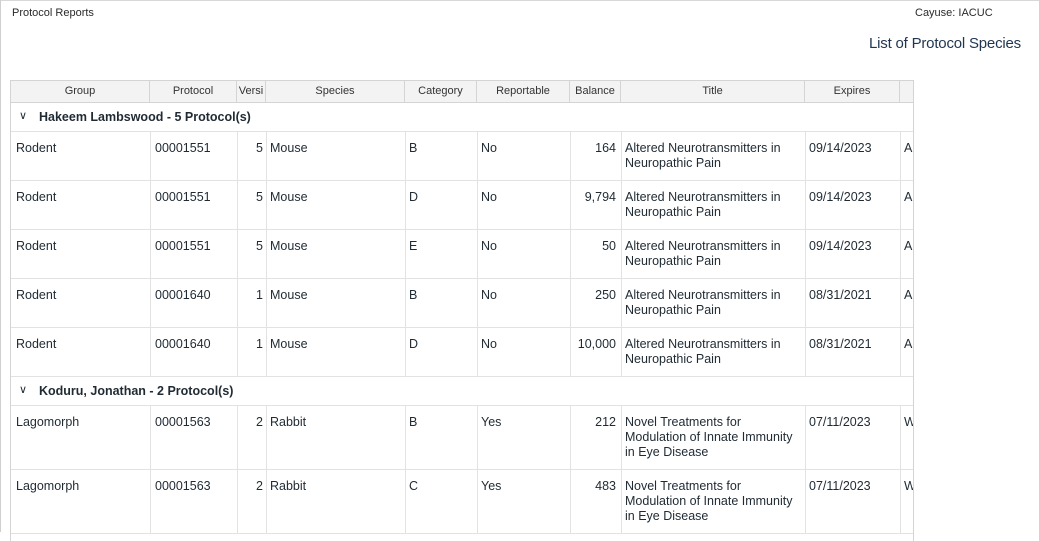 Image resolution: width=1039 pixels, height=541 pixels. What do you see at coordinates (906, 91) in the screenshot?
I see `column-header-extra` at bounding box center [906, 91].